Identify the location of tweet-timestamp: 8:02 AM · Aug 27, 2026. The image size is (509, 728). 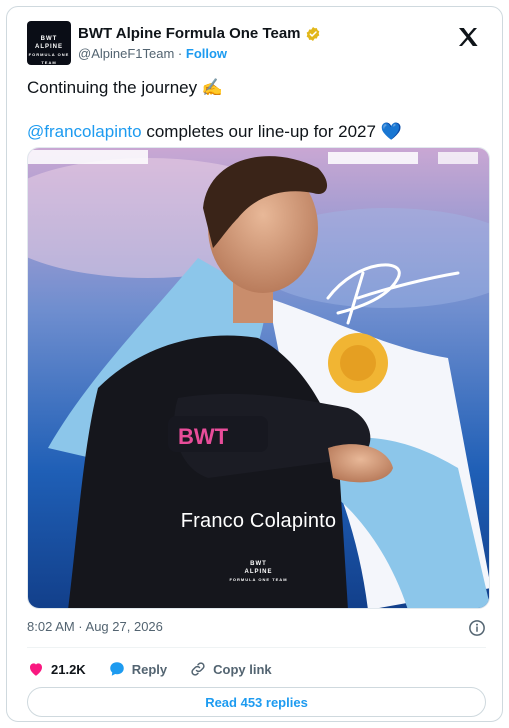
(95, 626).